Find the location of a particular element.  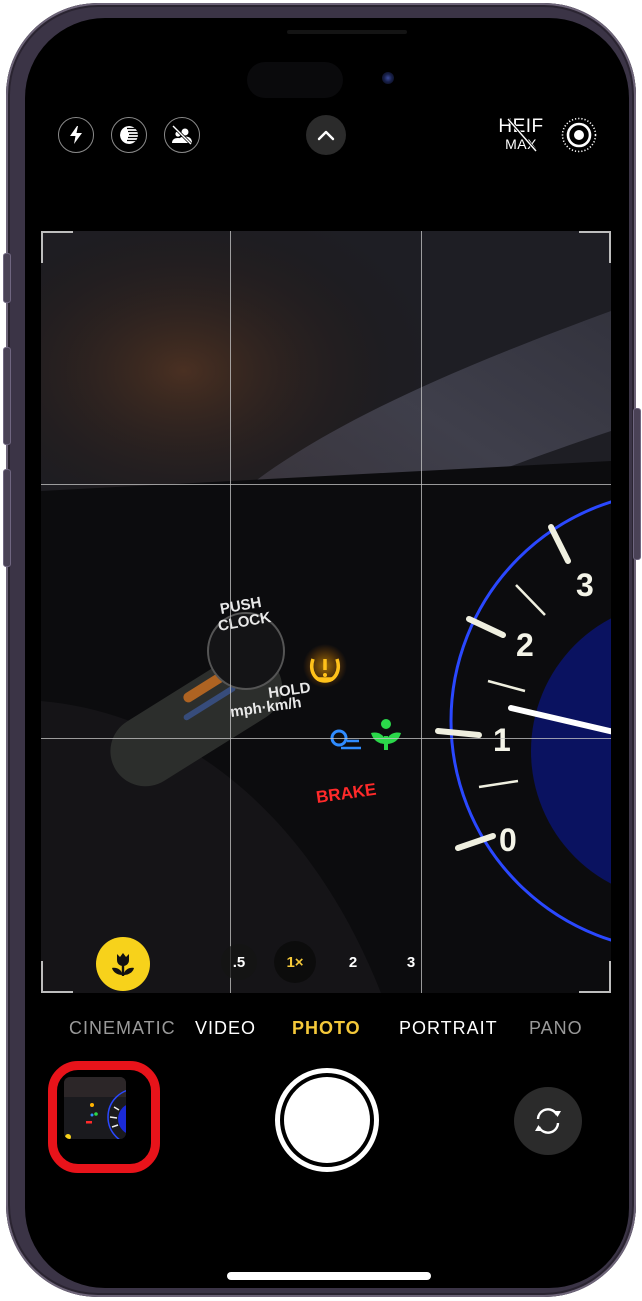

heif-max-button: HEIF MAX is located at coordinates (521, 135).